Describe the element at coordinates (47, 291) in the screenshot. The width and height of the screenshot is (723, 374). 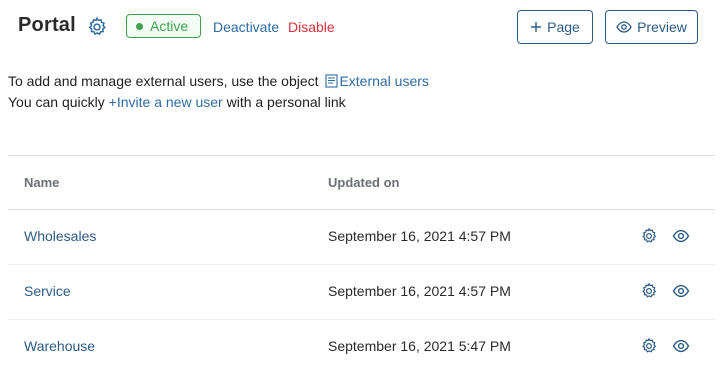
I see `page-name-link: Service` at that location.